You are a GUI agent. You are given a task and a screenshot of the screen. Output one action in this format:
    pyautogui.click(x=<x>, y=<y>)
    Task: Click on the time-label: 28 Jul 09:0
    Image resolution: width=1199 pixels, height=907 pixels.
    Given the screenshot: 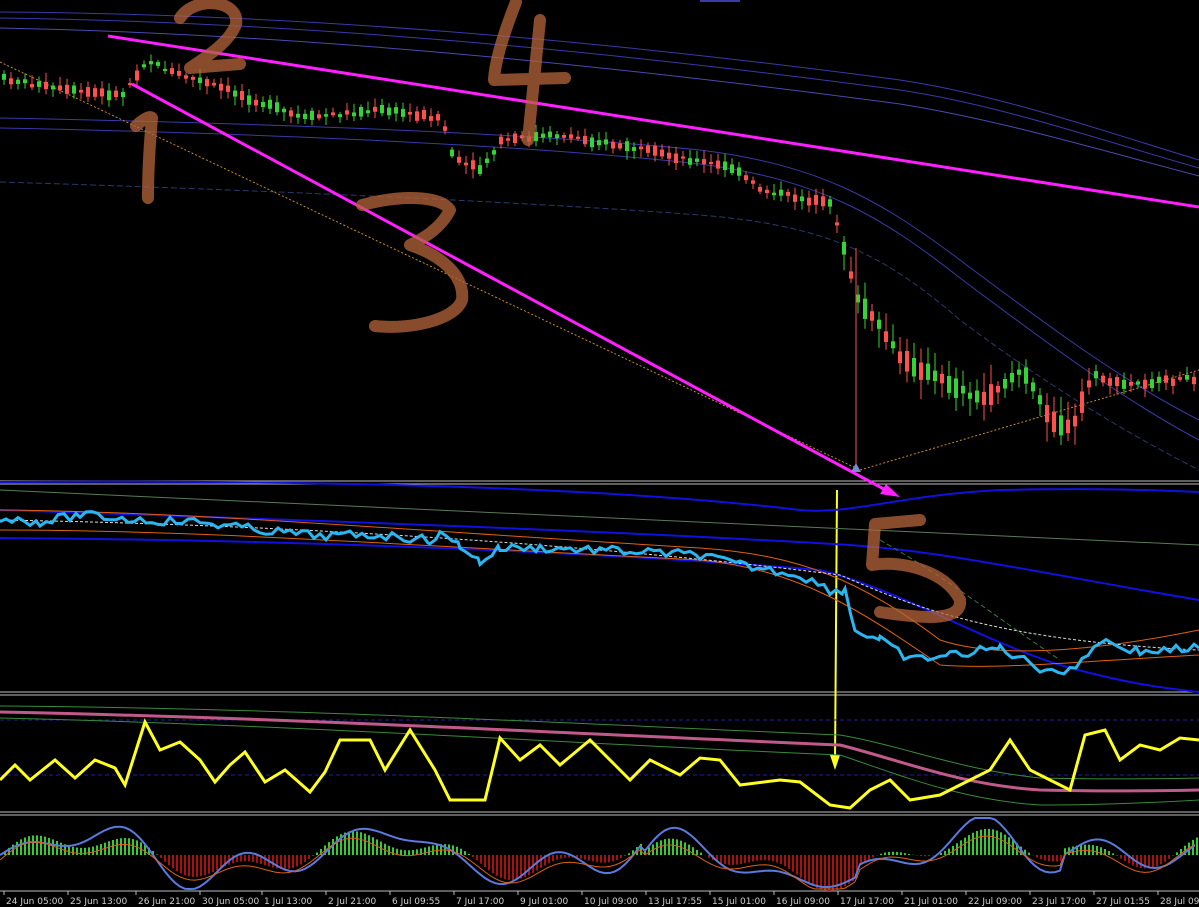 What is the action you would take?
    pyautogui.click(x=1179, y=902)
    